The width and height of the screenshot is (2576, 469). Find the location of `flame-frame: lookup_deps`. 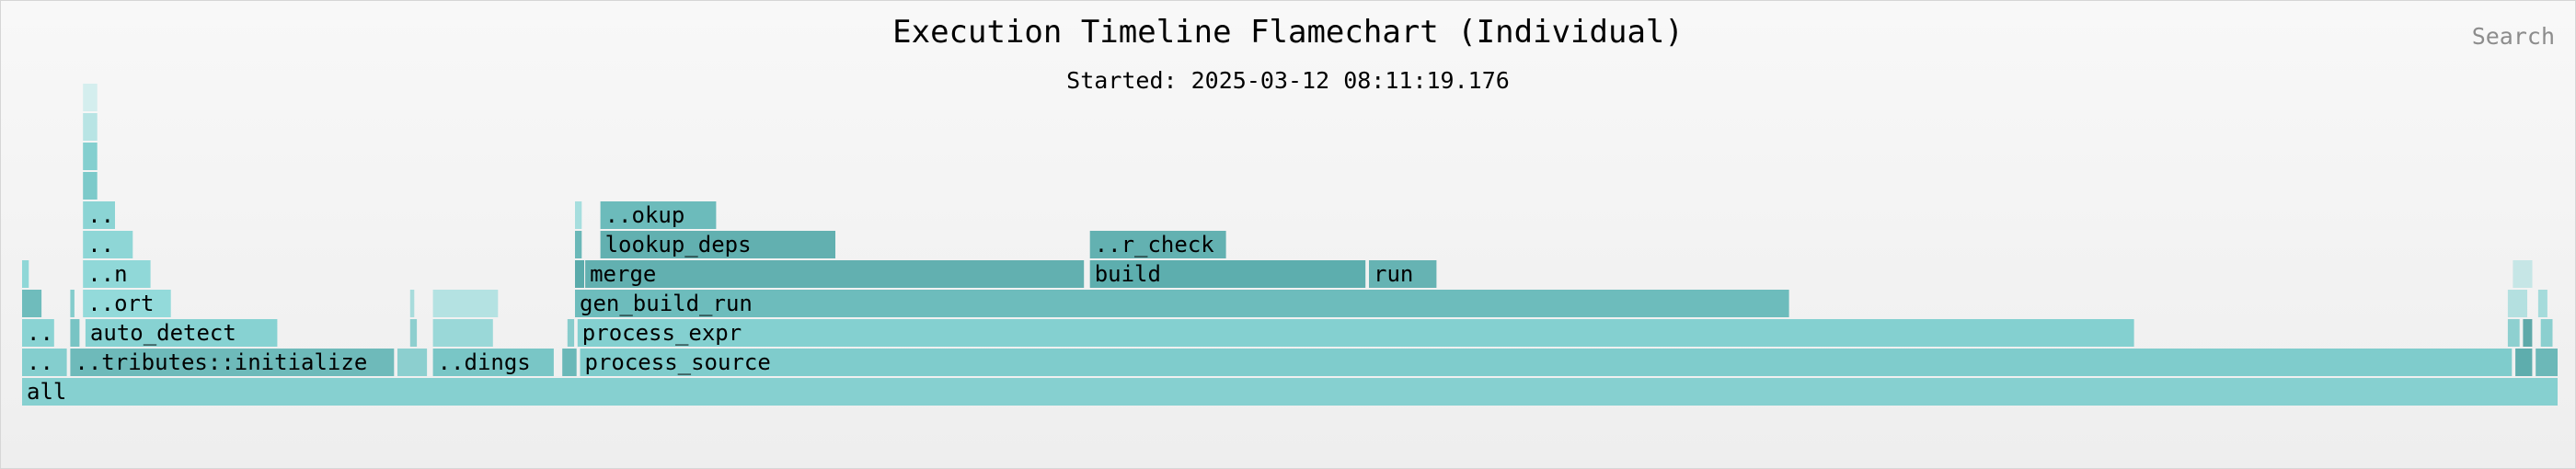

flame-frame: lookup_deps is located at coordinates (717, 244).